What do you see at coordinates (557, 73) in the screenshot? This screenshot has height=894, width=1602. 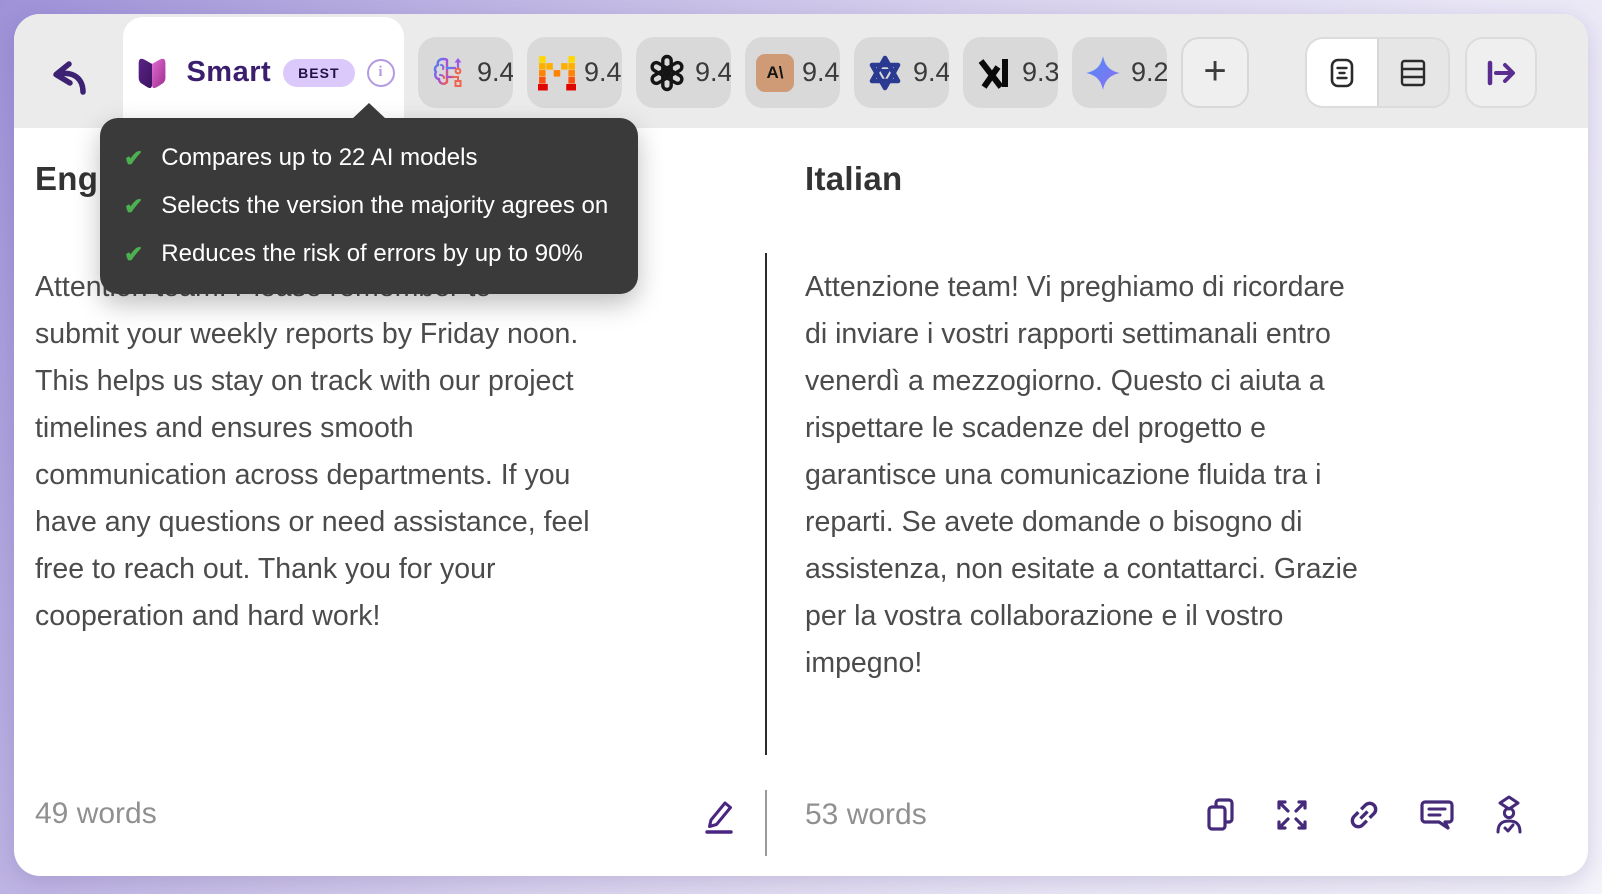 I see `mistral-icon` at bounding box center [557, 73].